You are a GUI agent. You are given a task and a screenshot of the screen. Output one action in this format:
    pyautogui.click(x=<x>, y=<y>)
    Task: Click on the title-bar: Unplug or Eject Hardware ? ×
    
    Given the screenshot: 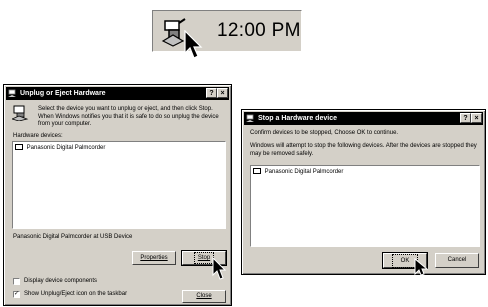 What is the action you would take?
    pyautogui.click(x=117, y=93)
    